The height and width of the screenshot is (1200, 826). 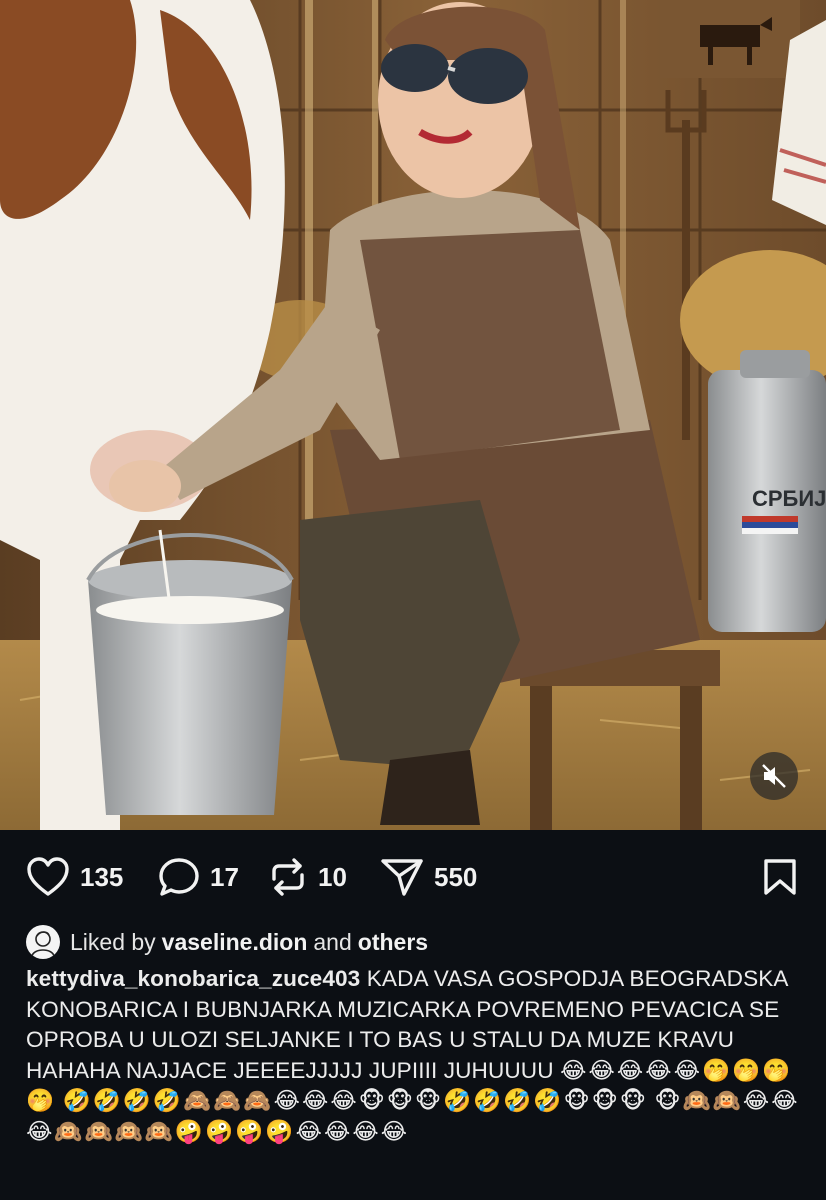 I want to click on liked-by-others-link: others, so click(x=393, y=942).